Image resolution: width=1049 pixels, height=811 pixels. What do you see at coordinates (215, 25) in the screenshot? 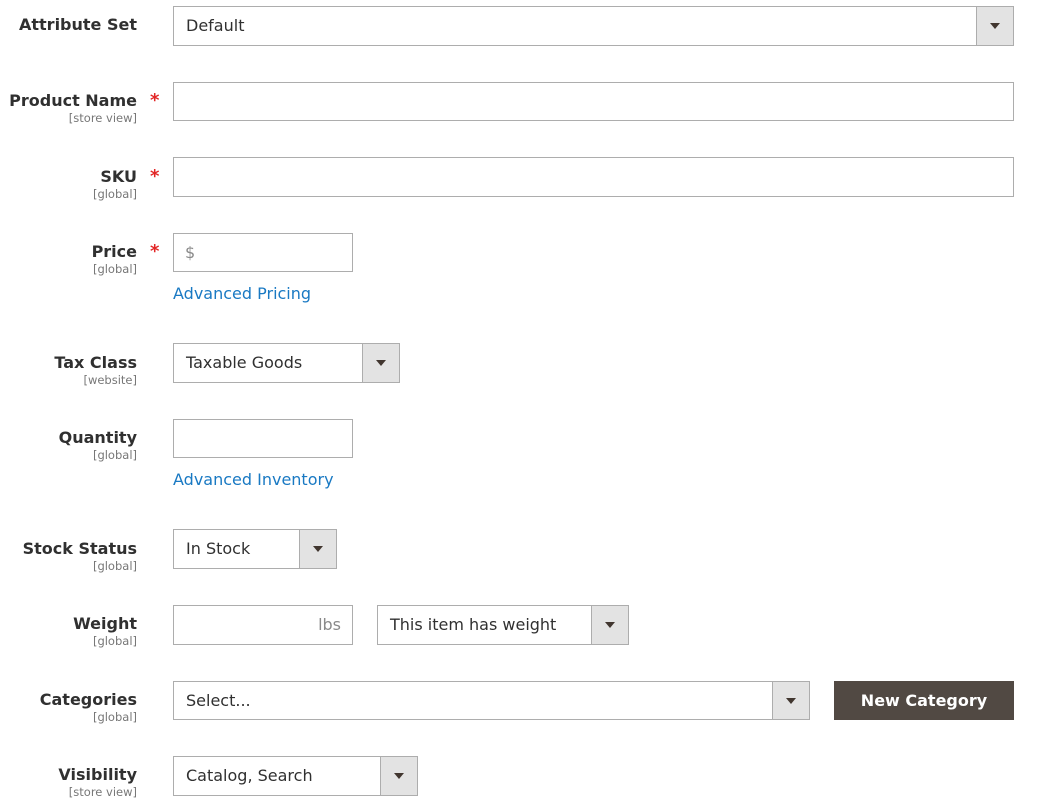
I see `attribute-set-value: Default` at bounding box center [215, 25].